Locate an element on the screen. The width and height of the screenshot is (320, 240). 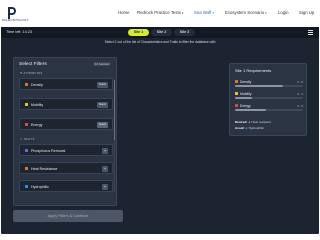
timer: Time left: 14:23 is located at coordinates (19, 32).